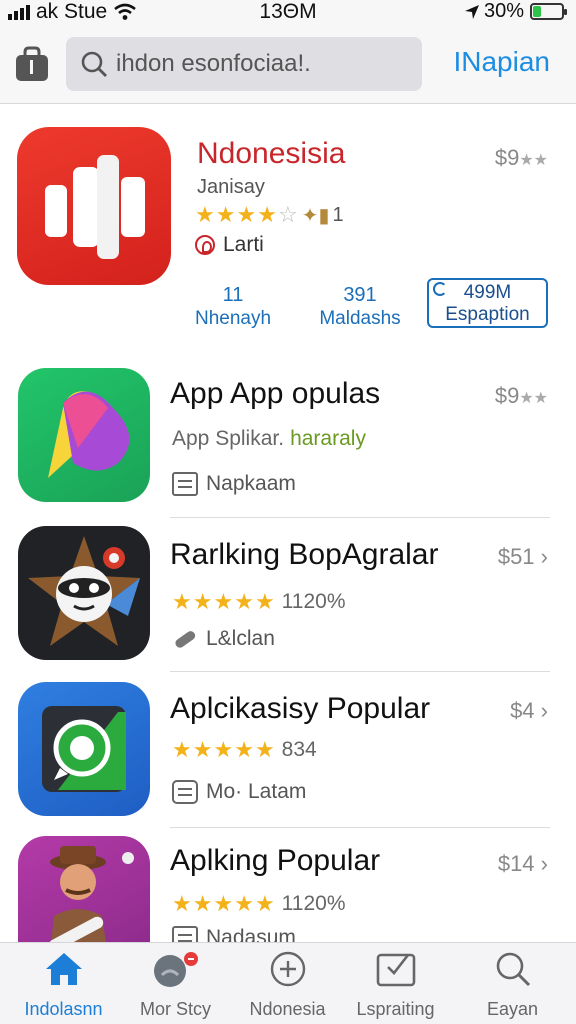 The width and height of the screenshot is (576, 1024). Describe the element at coordinates (487, 292) in the screenshot. I see `expand-value: 499M` at that location.